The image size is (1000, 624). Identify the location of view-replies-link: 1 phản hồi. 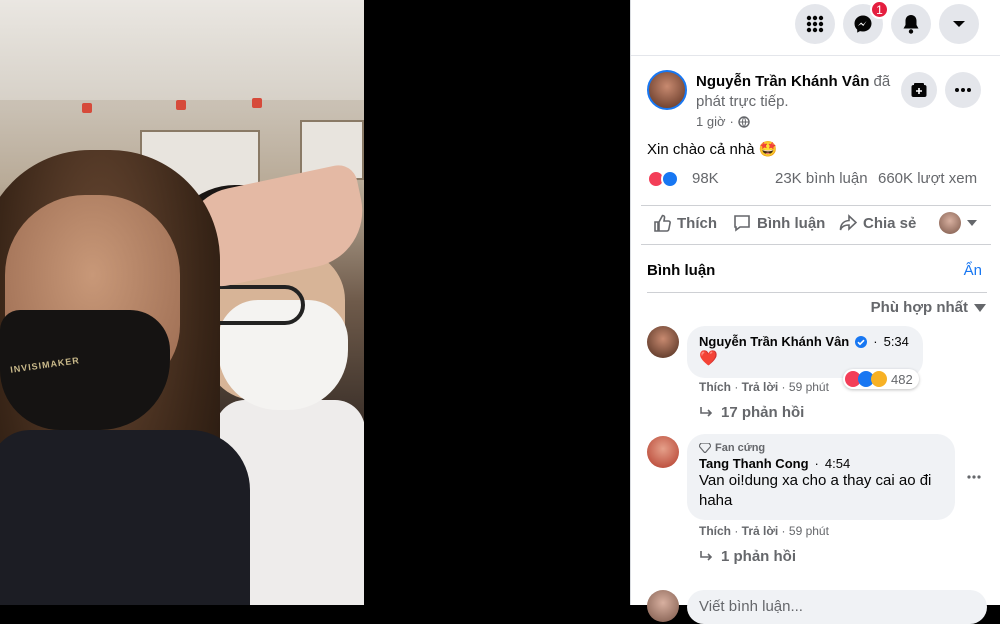
(747, 556).